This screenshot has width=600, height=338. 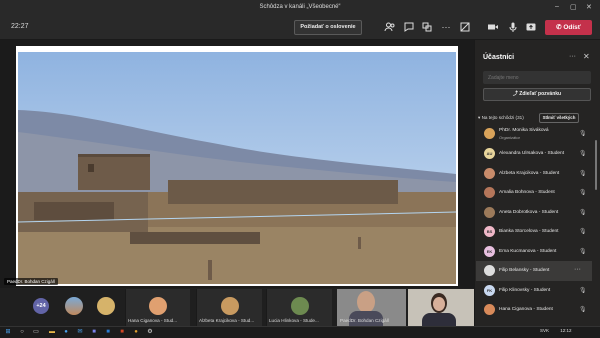 I want to click on participant-role: Organizátor, so click(x=509, y=137).